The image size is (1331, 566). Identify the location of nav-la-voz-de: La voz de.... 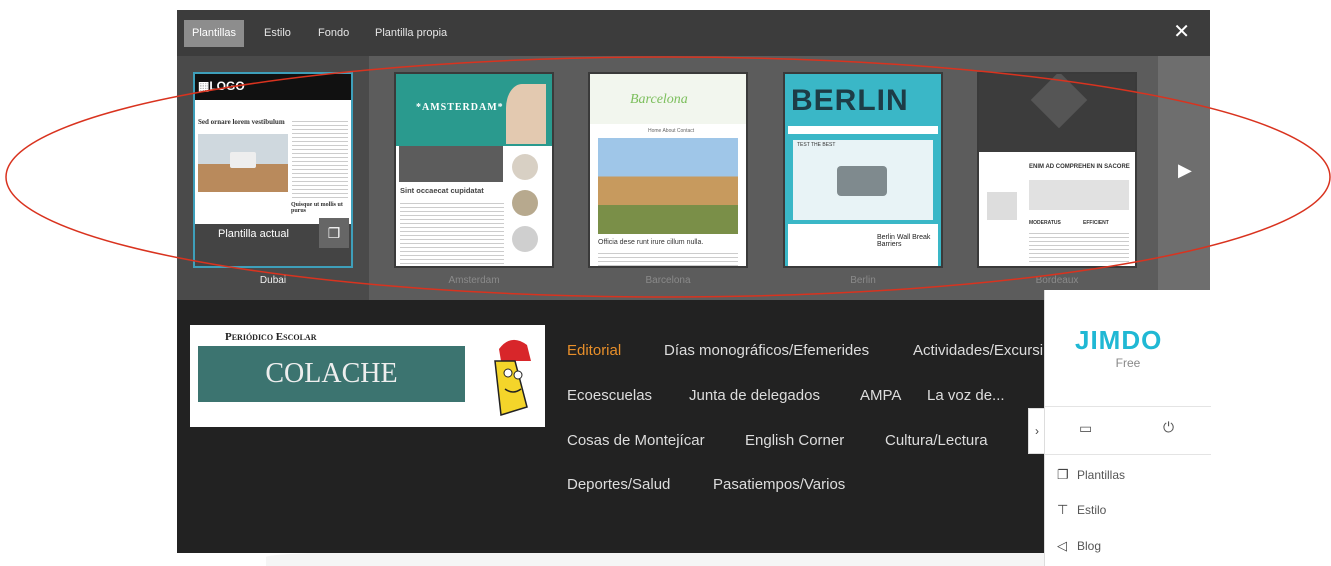
(966, 395).